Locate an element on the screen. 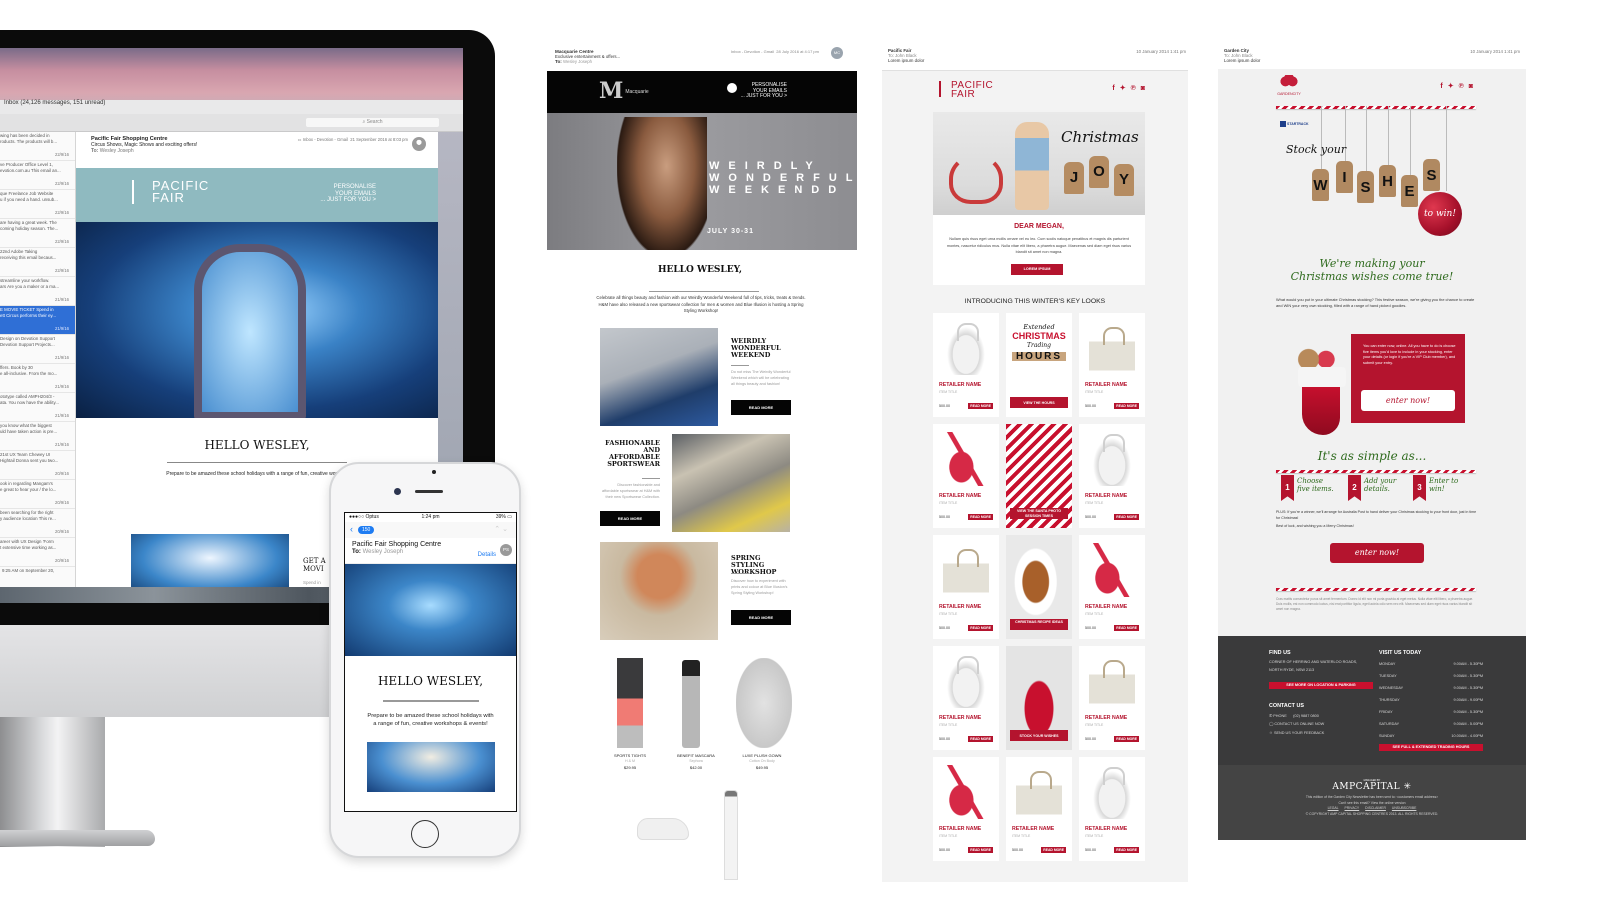 This screenshot has height=900, width=1600. chevron-up-icon: ⌃ is located at coordinates (497, 529).